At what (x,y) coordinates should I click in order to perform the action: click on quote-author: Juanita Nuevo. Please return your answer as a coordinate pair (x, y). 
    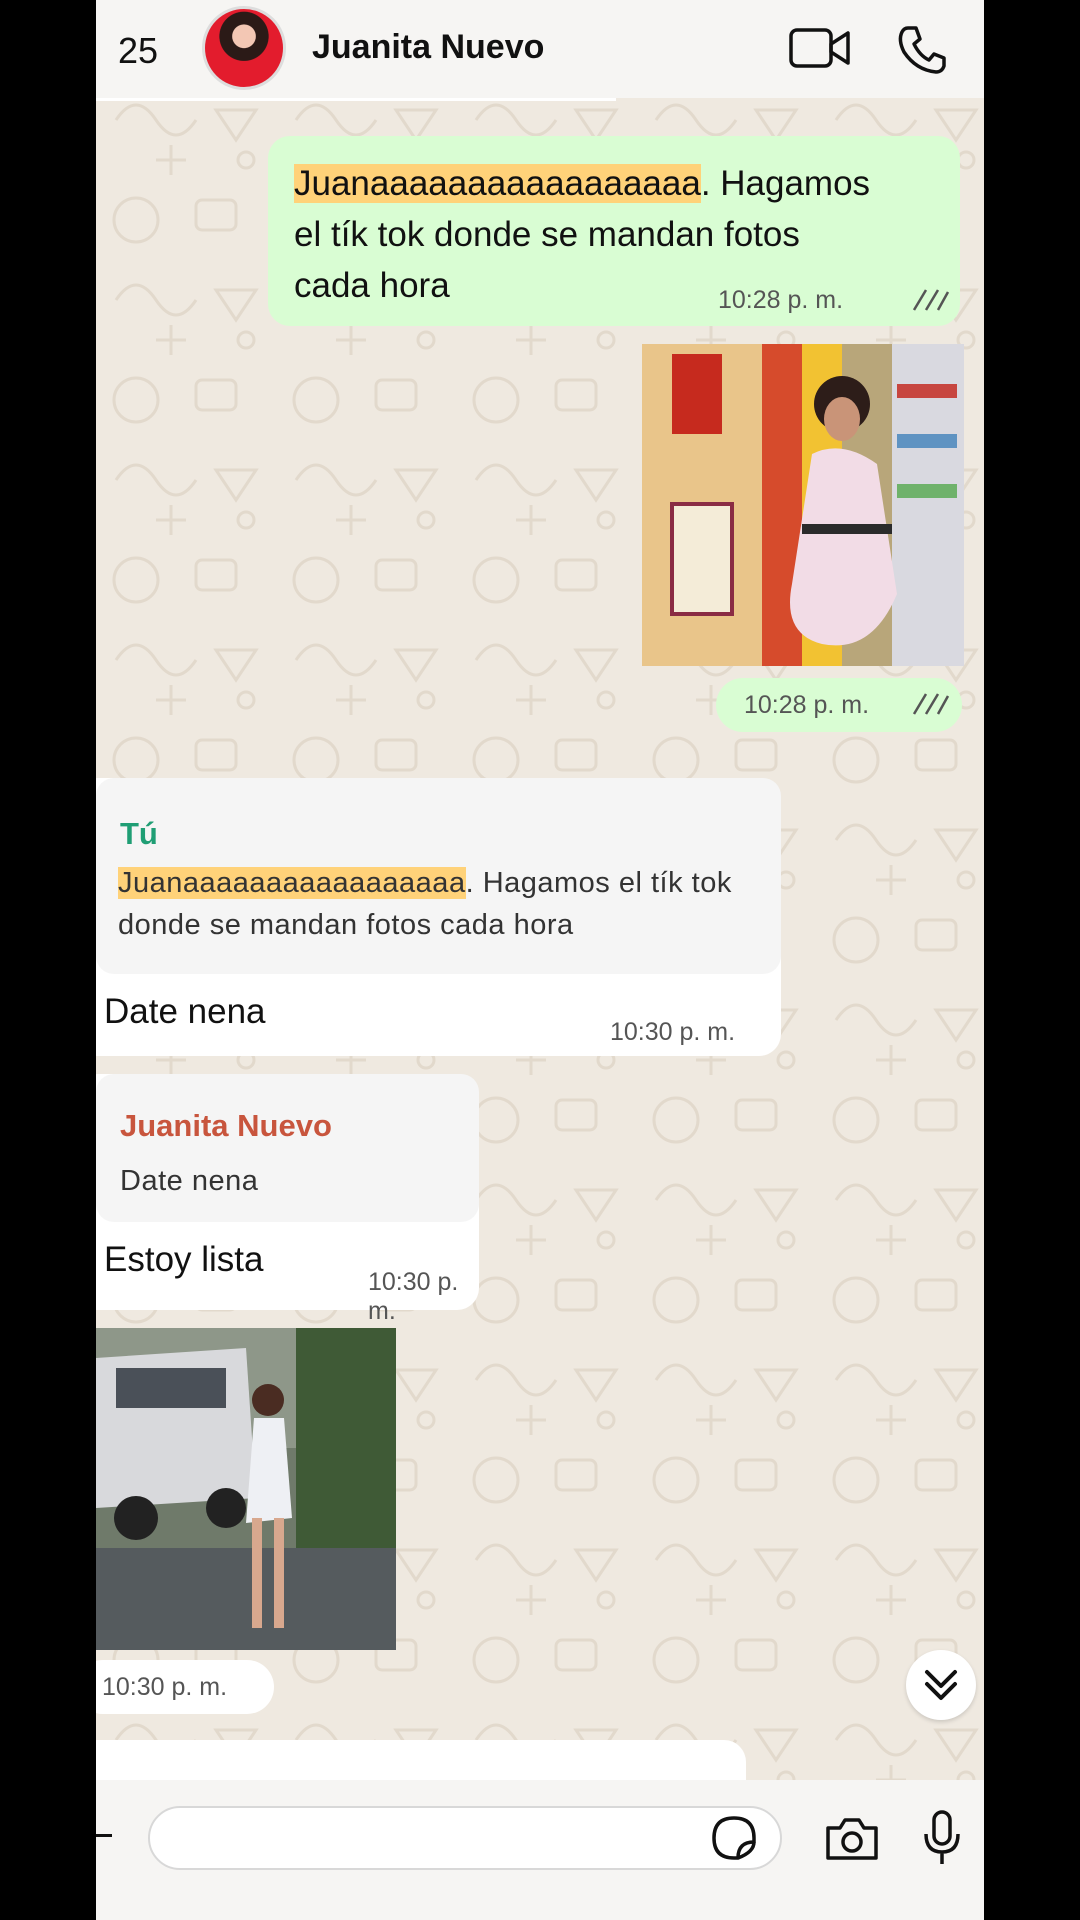
    Looking at the image, I should click on (226, 1125).